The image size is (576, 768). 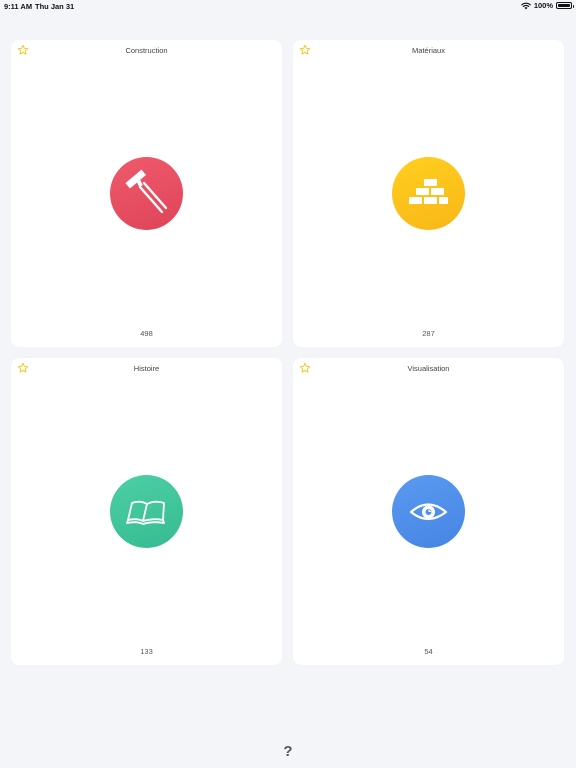 What do you see at coordinates (288, 752) in the screenshot?
I see `help-button: ?` at bounding box center [288, 752].